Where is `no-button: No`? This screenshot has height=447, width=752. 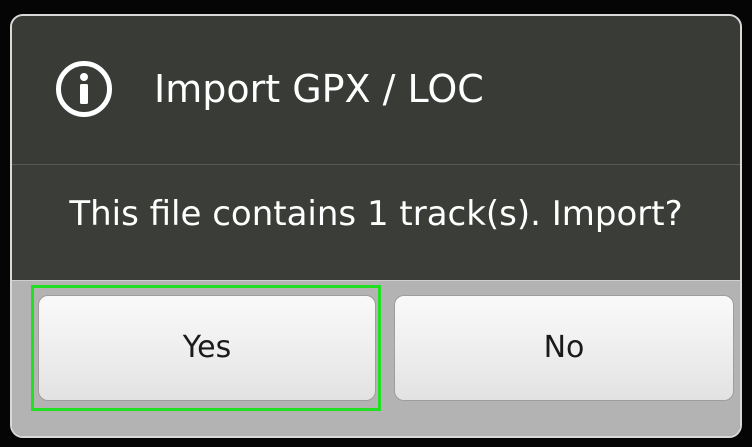 no-button: No is located at coordinates (564, 348).